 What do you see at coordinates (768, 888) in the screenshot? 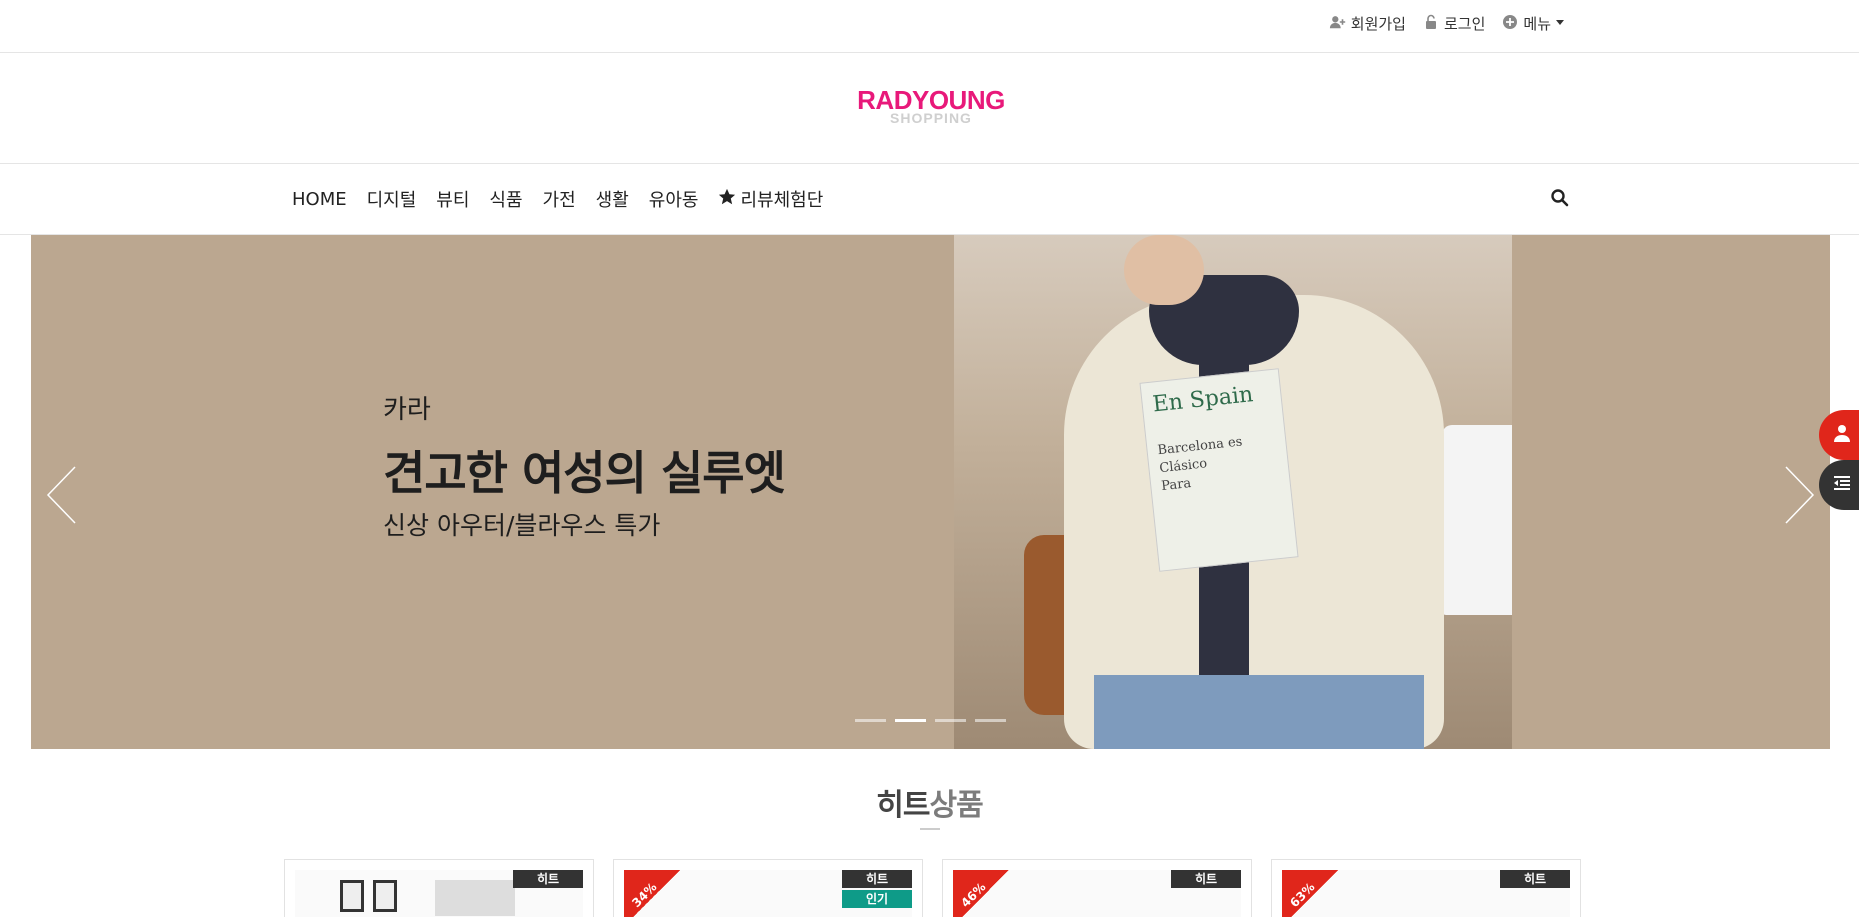
I see `product-card: 34% 히트 인기` at bounding box center [768, 888].